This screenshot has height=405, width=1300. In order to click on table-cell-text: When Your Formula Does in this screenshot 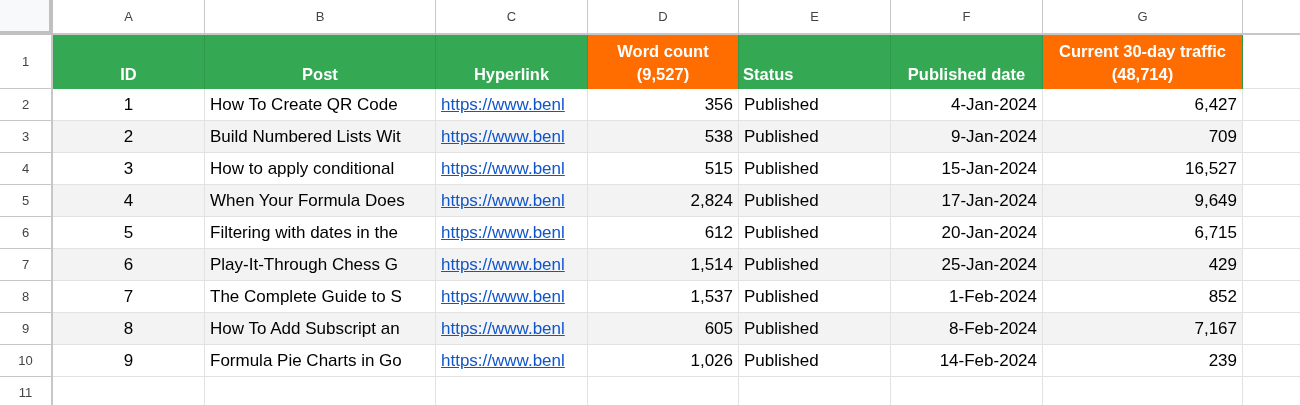, I will do `click(307, 201)`.